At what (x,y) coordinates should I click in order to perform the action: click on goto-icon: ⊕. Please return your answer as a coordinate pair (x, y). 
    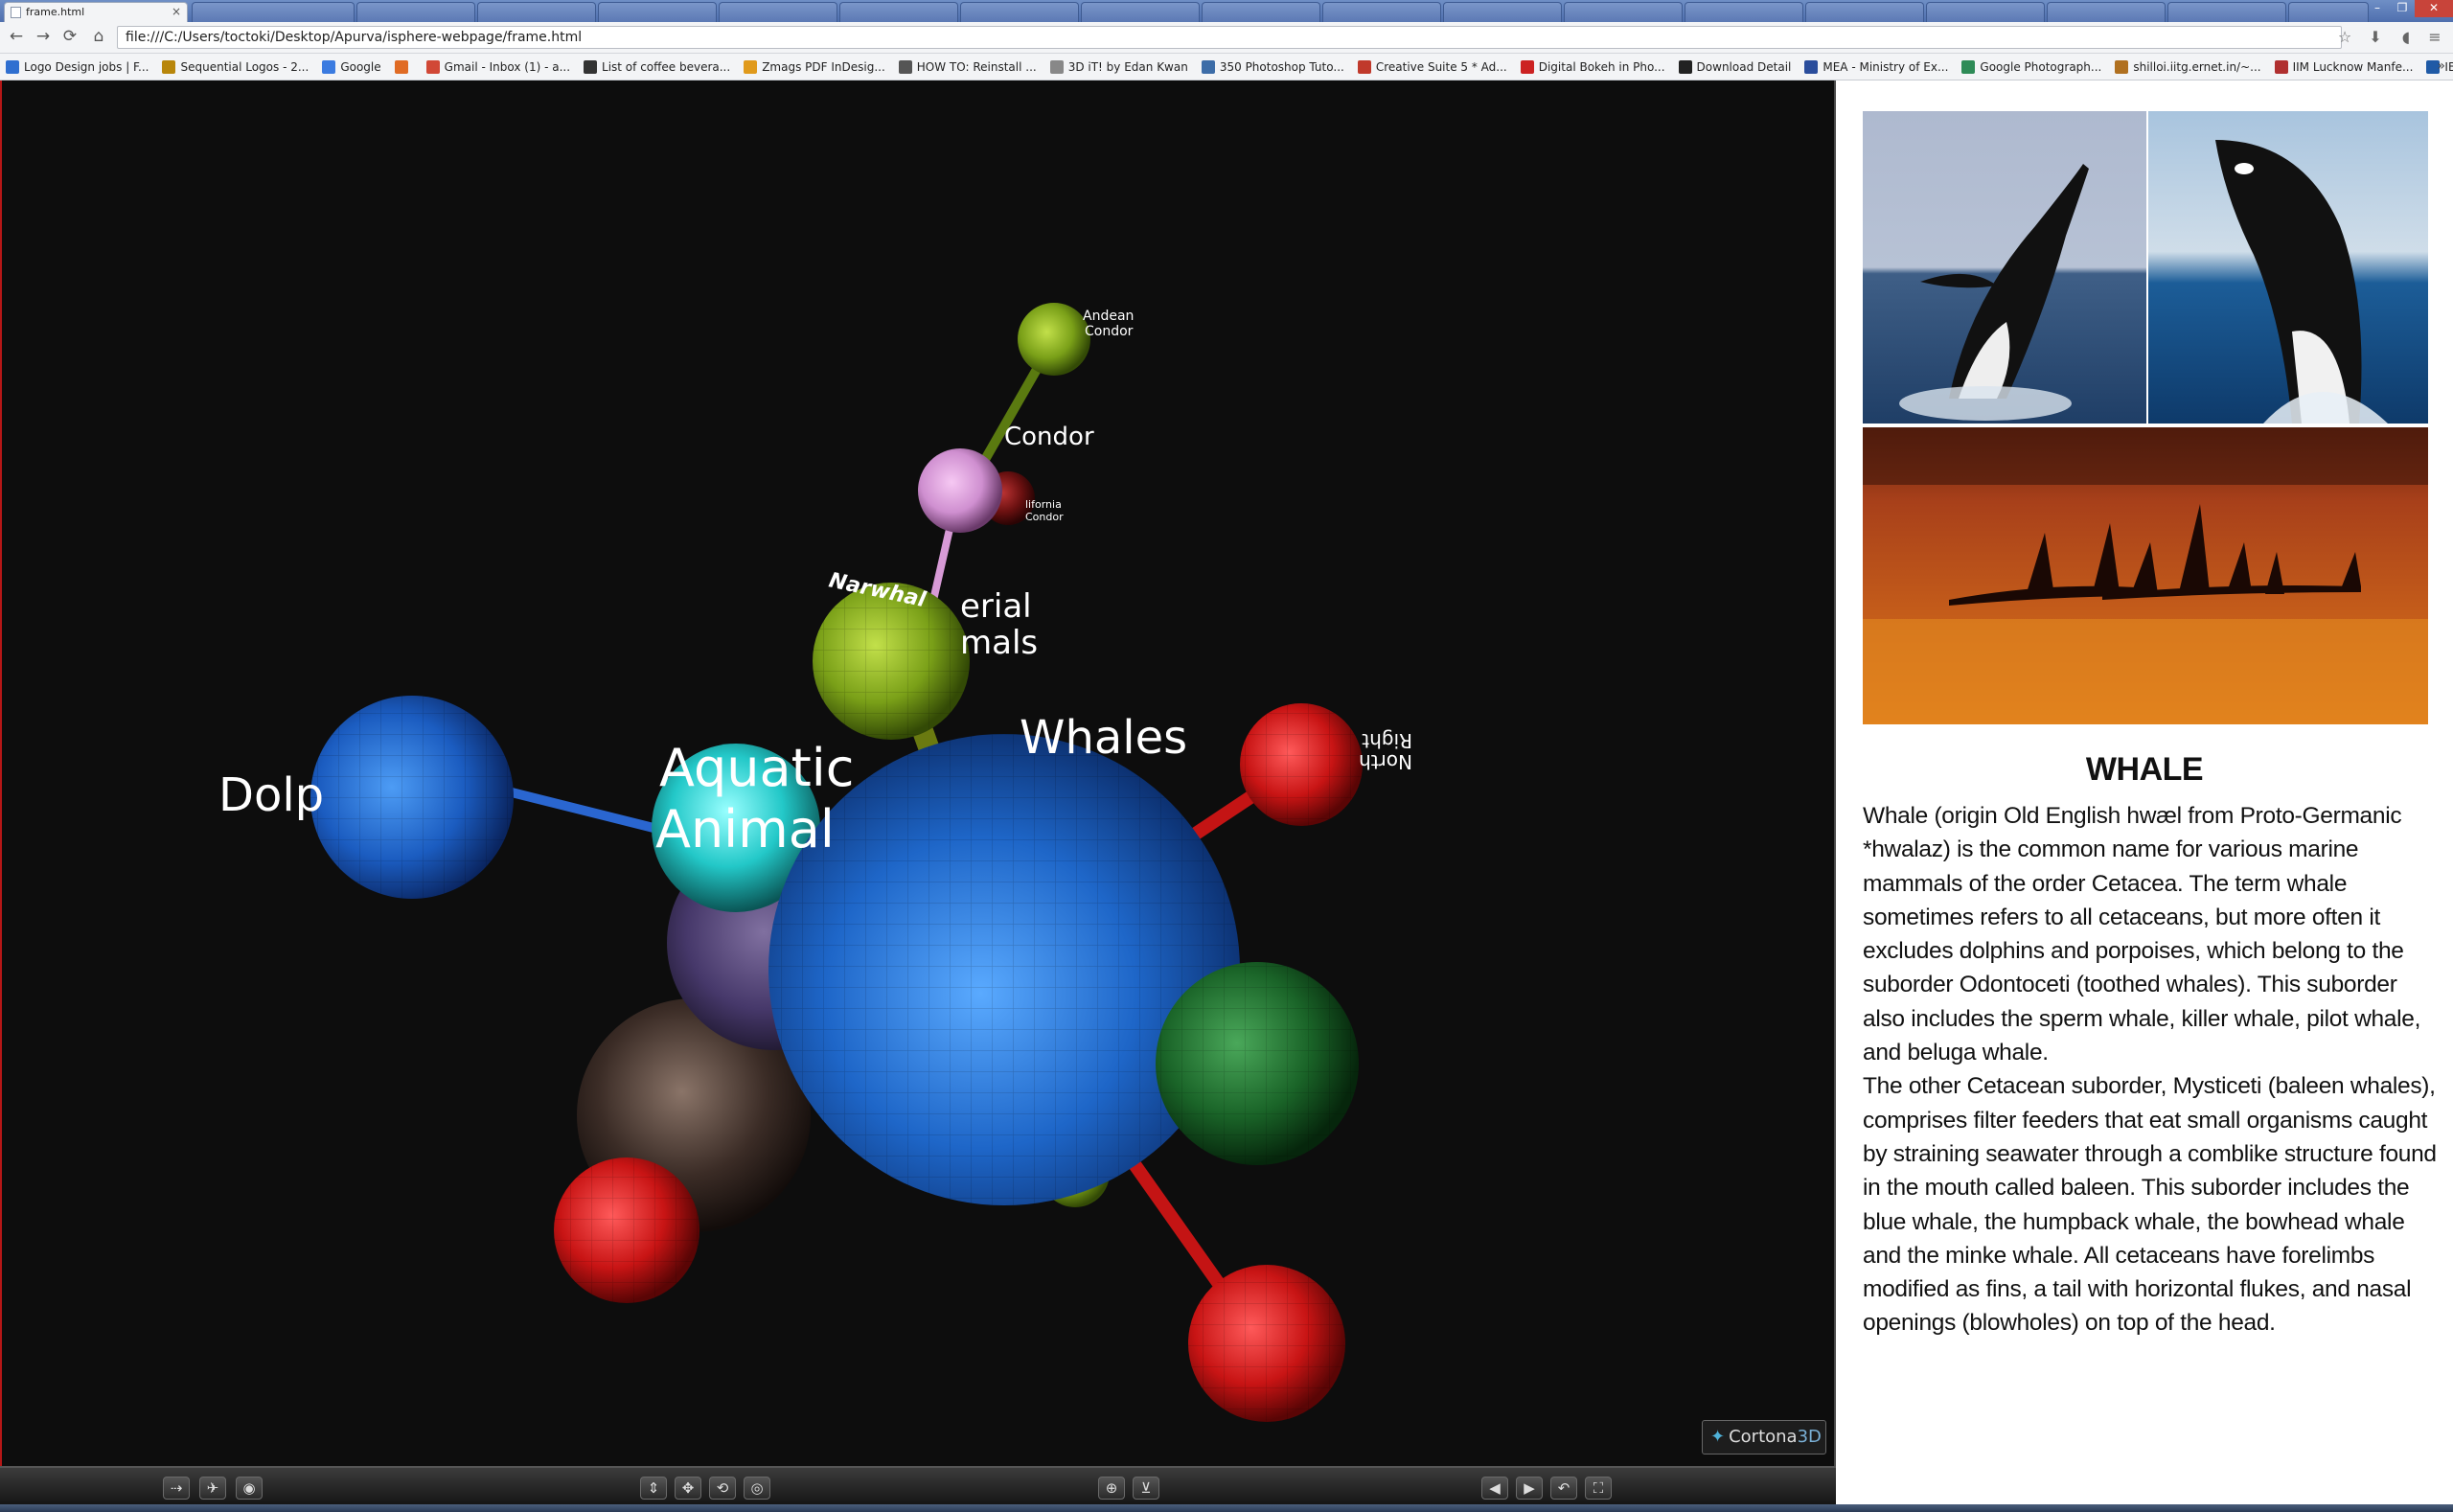
    Looking at the image, I should click on (1111, 1488).